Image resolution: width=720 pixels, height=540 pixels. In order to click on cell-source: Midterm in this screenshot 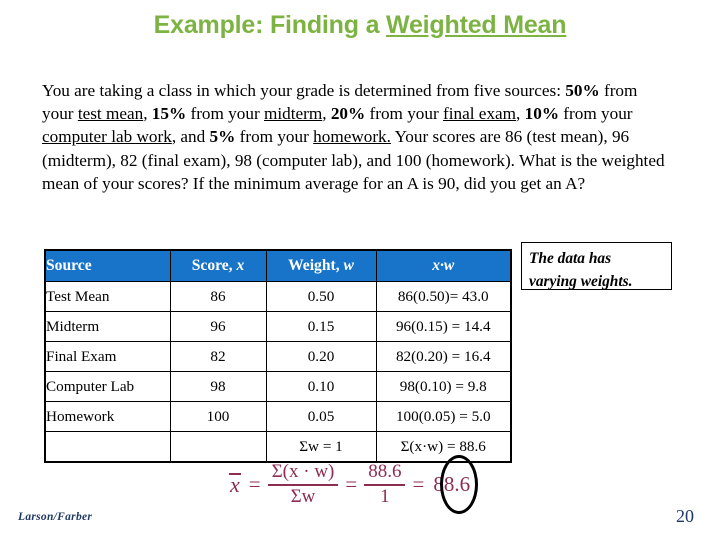, I will do `click(107, 326)`.